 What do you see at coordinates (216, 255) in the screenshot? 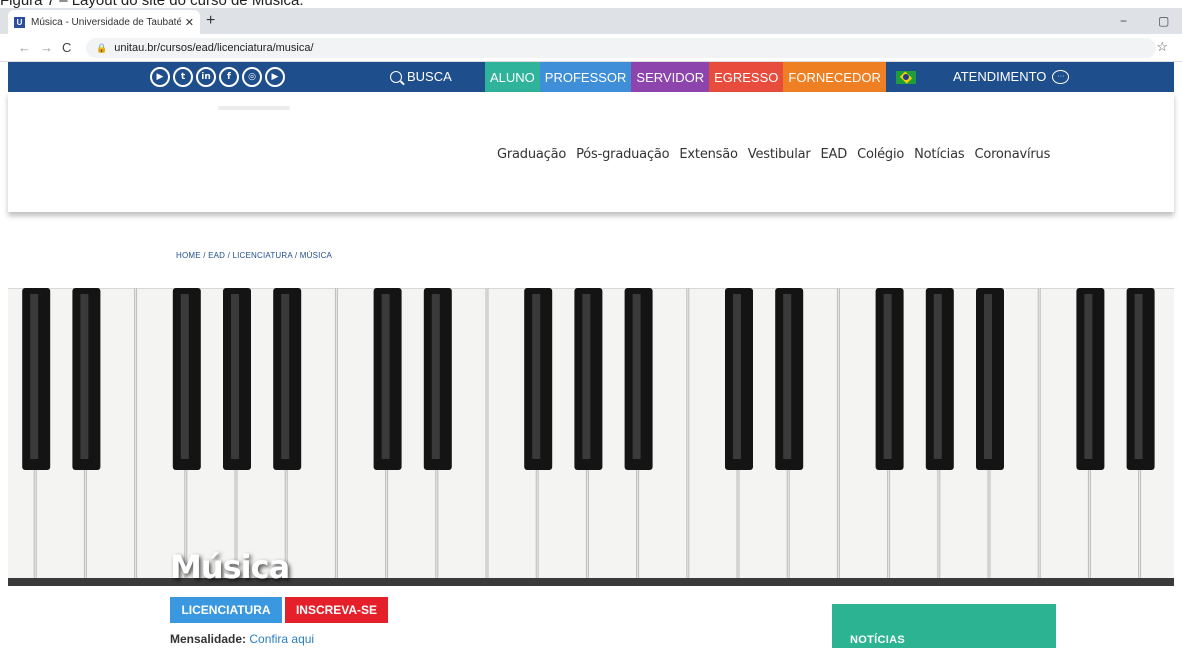
I see `breadcrumb-ead: EAD` at bounding box center [216, 255].